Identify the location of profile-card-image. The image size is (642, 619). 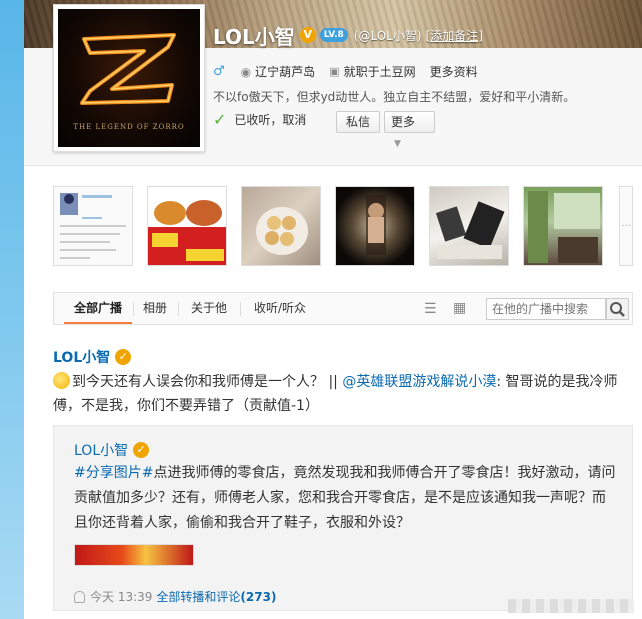
(93, 226).